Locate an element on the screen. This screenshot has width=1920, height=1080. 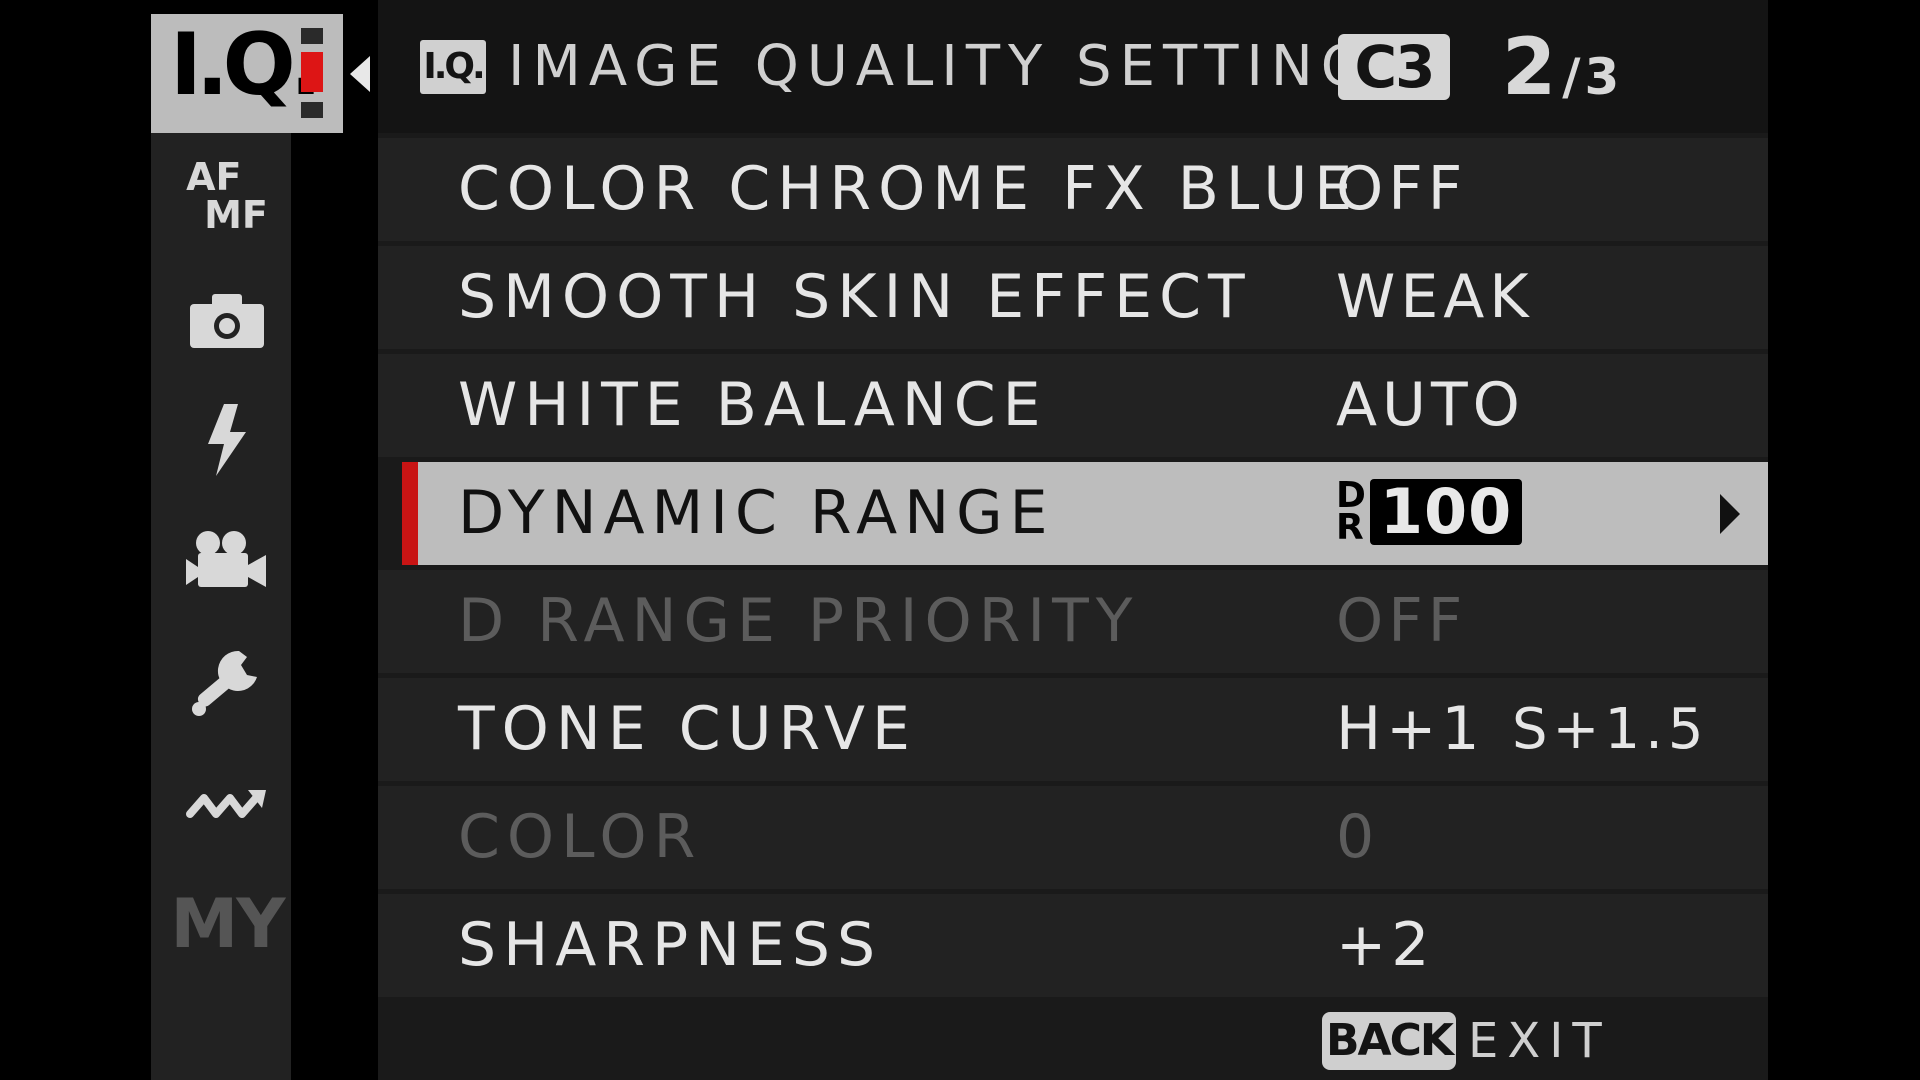
tab-image-quality-label: I.Q. is located at coordinates (246, 65).